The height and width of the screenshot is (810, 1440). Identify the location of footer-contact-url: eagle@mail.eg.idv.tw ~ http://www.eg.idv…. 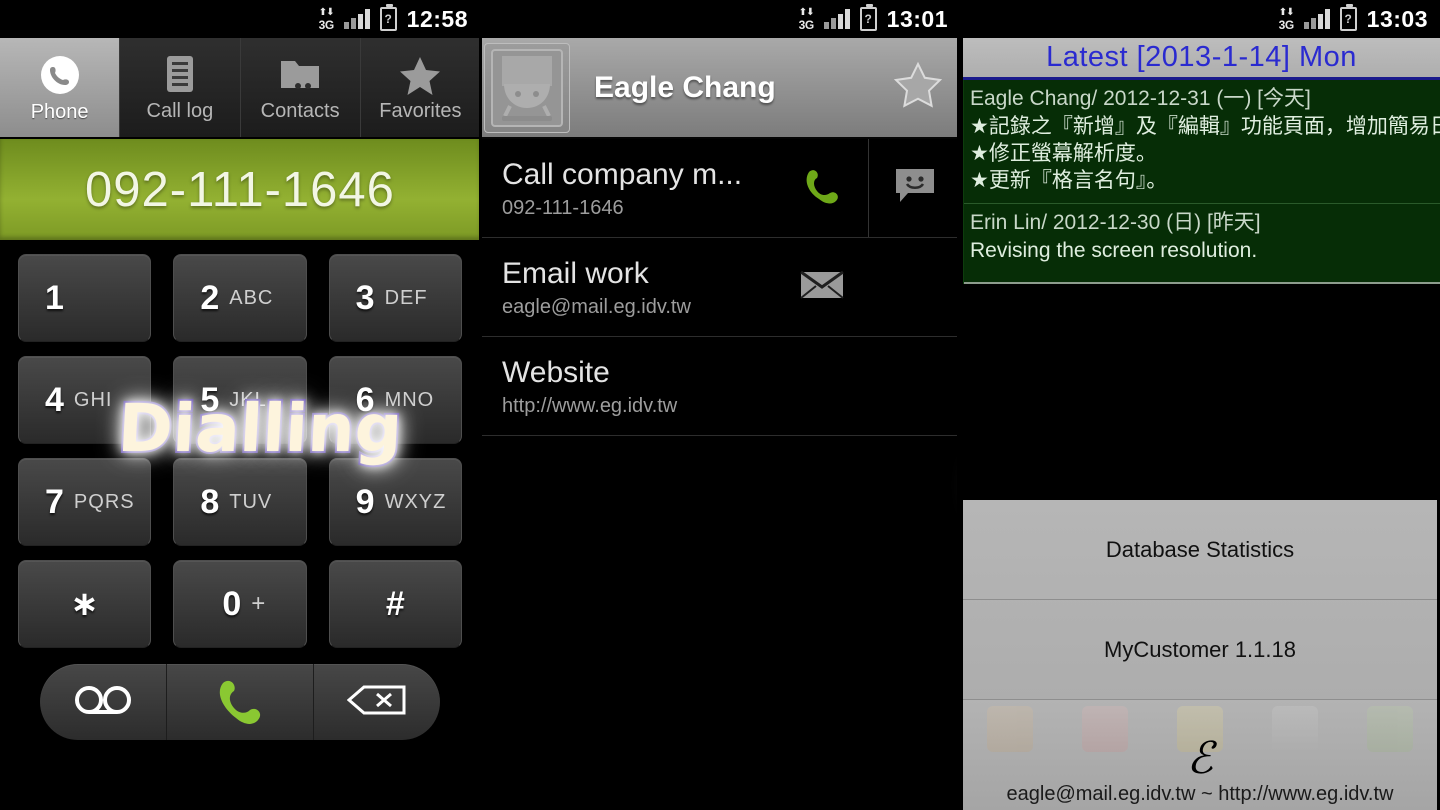
(1200, 794).